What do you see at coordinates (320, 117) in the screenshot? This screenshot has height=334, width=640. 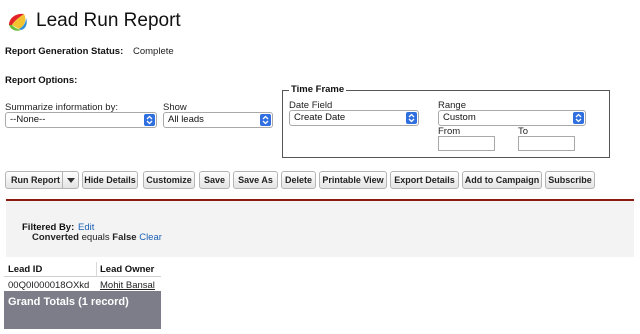 I see `date-field-value: Create Date` at bounding box center [320, 117].